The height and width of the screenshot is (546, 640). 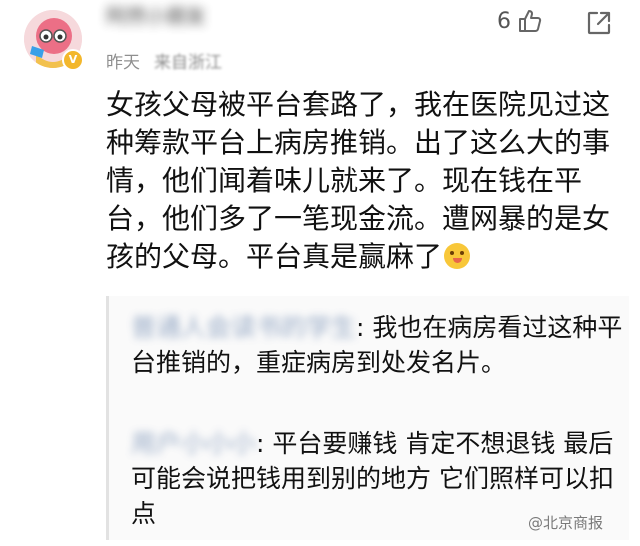 I want to click on watermark-text: @北京商报, so click(x=566, y=523).